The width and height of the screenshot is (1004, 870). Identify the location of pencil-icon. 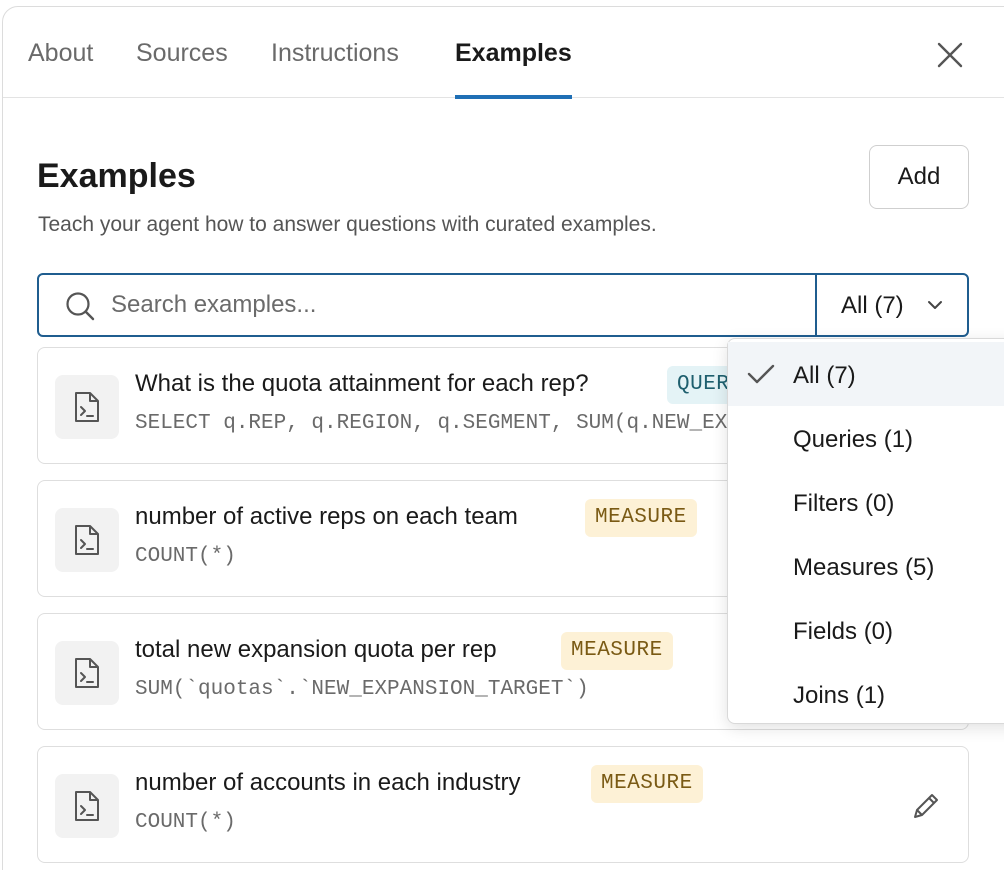
(926, 806).